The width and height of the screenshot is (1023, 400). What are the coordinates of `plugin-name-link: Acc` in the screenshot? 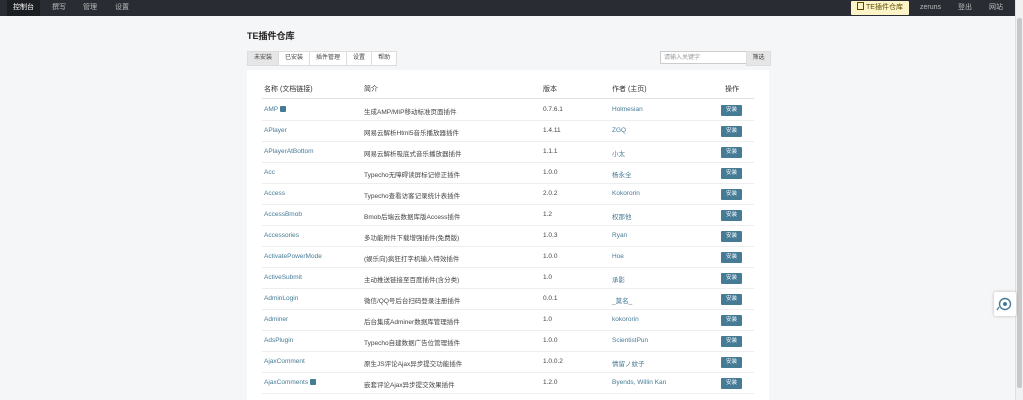 It's located at (269, 172).